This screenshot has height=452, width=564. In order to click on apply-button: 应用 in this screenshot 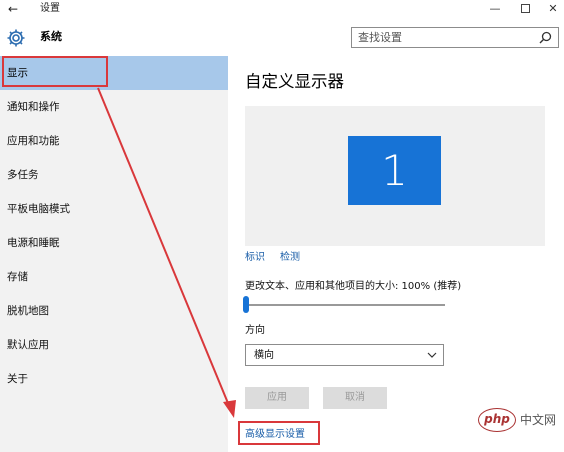, I will do `click(277, 398)`.